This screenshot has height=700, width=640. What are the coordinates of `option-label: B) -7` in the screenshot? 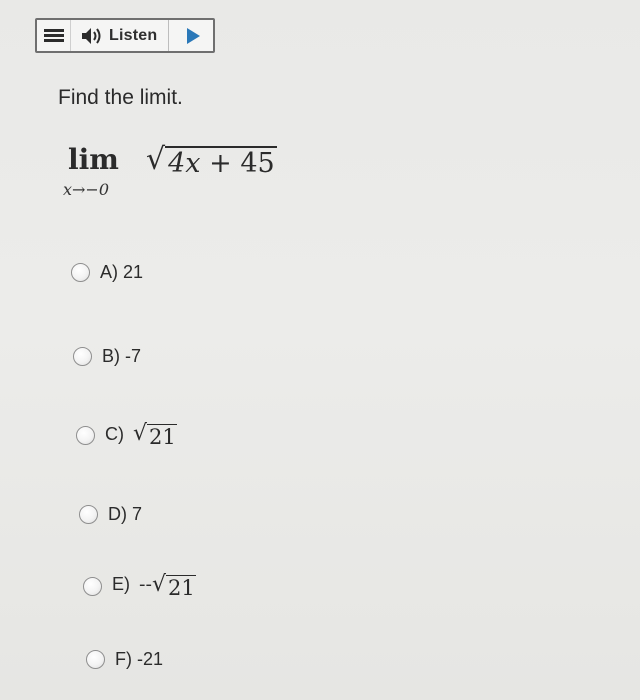 It's located at (122, 356).